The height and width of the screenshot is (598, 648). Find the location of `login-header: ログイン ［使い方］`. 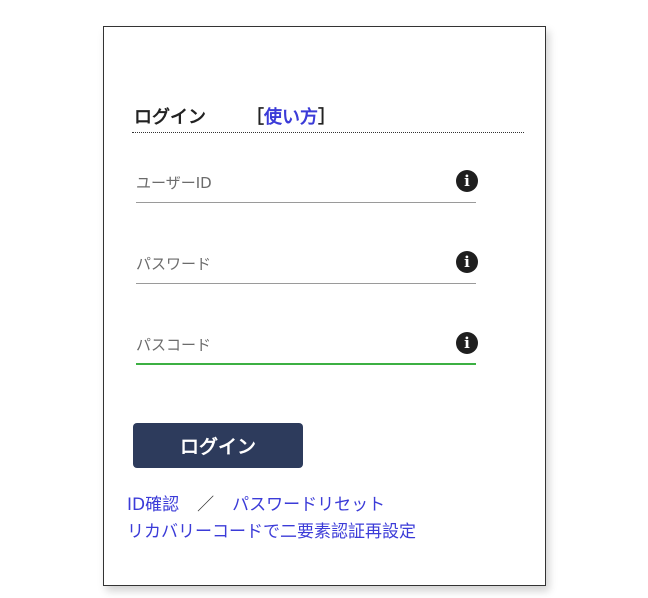

login-header: ログイン ［使い方］ is located at coordinates (328, 117).